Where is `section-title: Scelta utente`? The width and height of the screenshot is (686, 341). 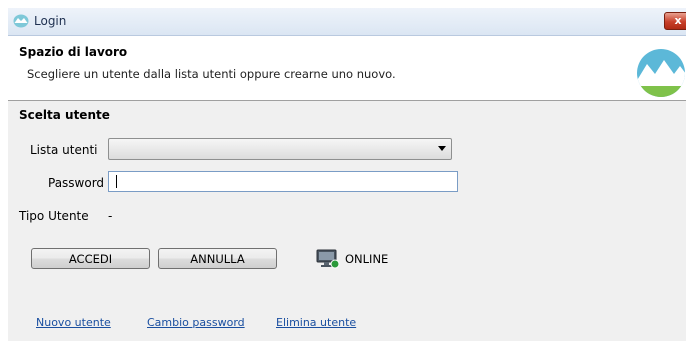 section-title: Scelta utente is located at coordinates (64, 115).